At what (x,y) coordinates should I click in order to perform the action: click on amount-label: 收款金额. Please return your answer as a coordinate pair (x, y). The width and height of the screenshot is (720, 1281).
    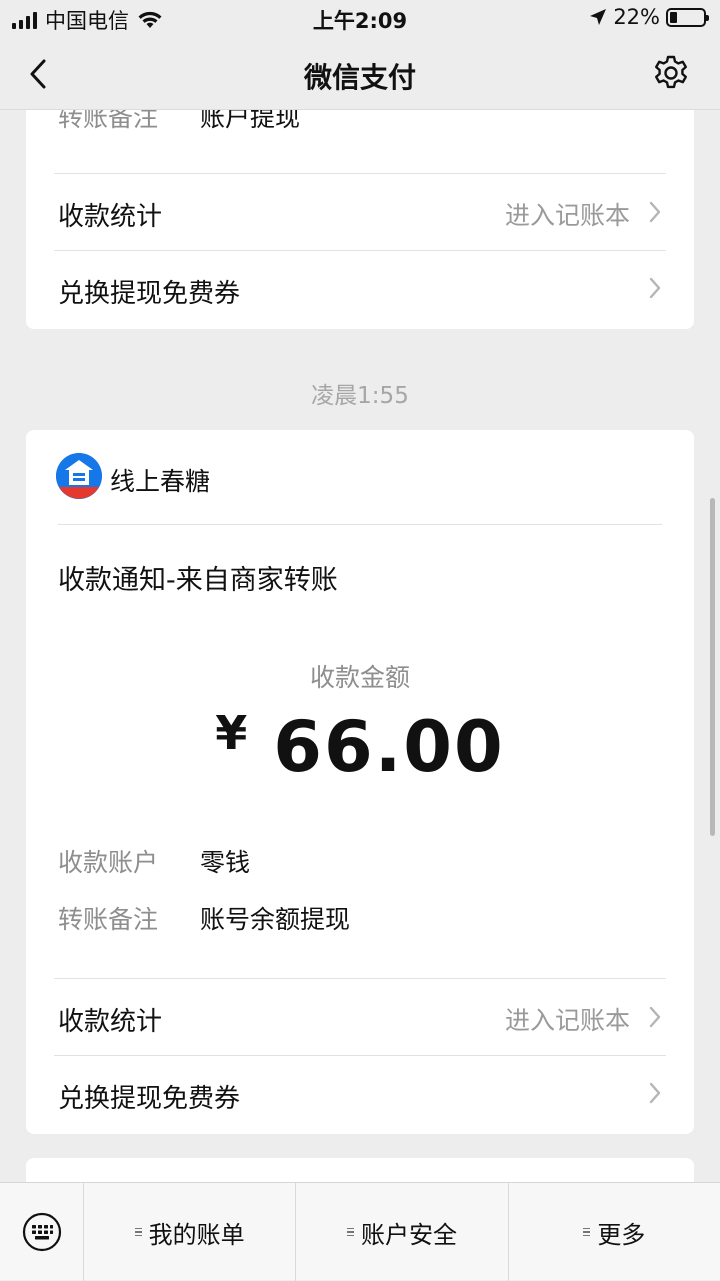
    Looking at the image, I should click on (359, 677).